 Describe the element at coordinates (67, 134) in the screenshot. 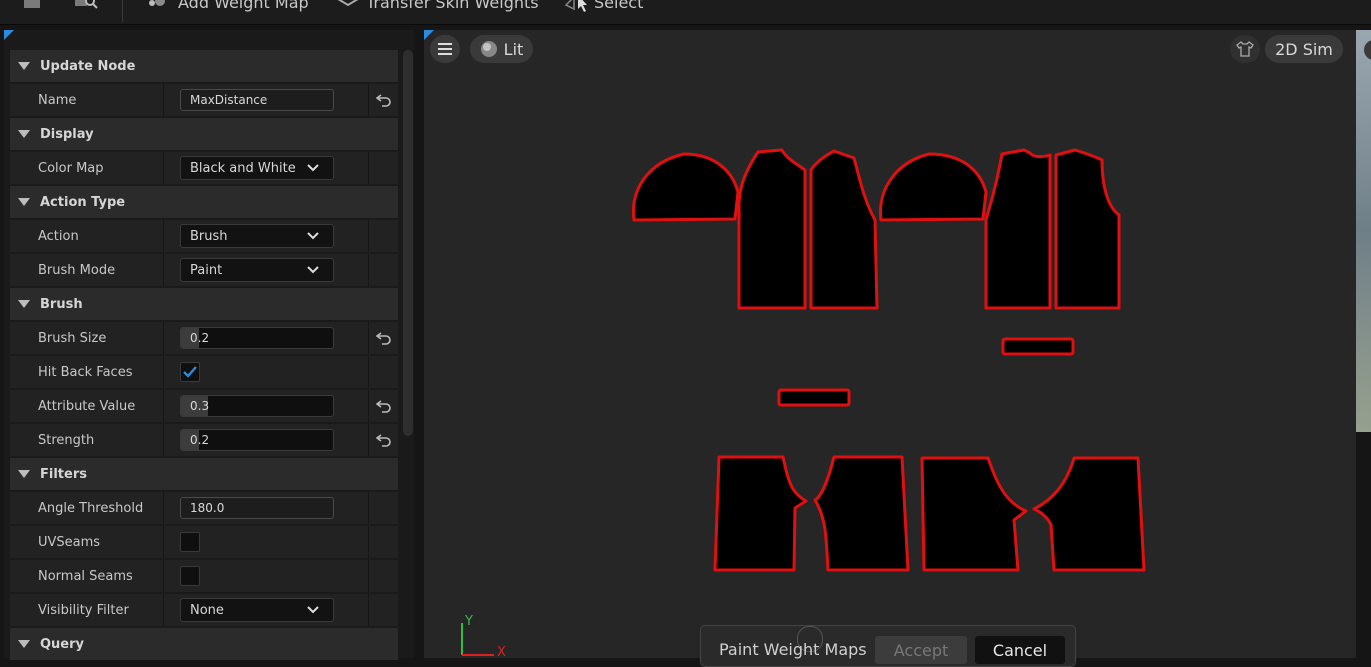

I see `category-label: Display` at that location.